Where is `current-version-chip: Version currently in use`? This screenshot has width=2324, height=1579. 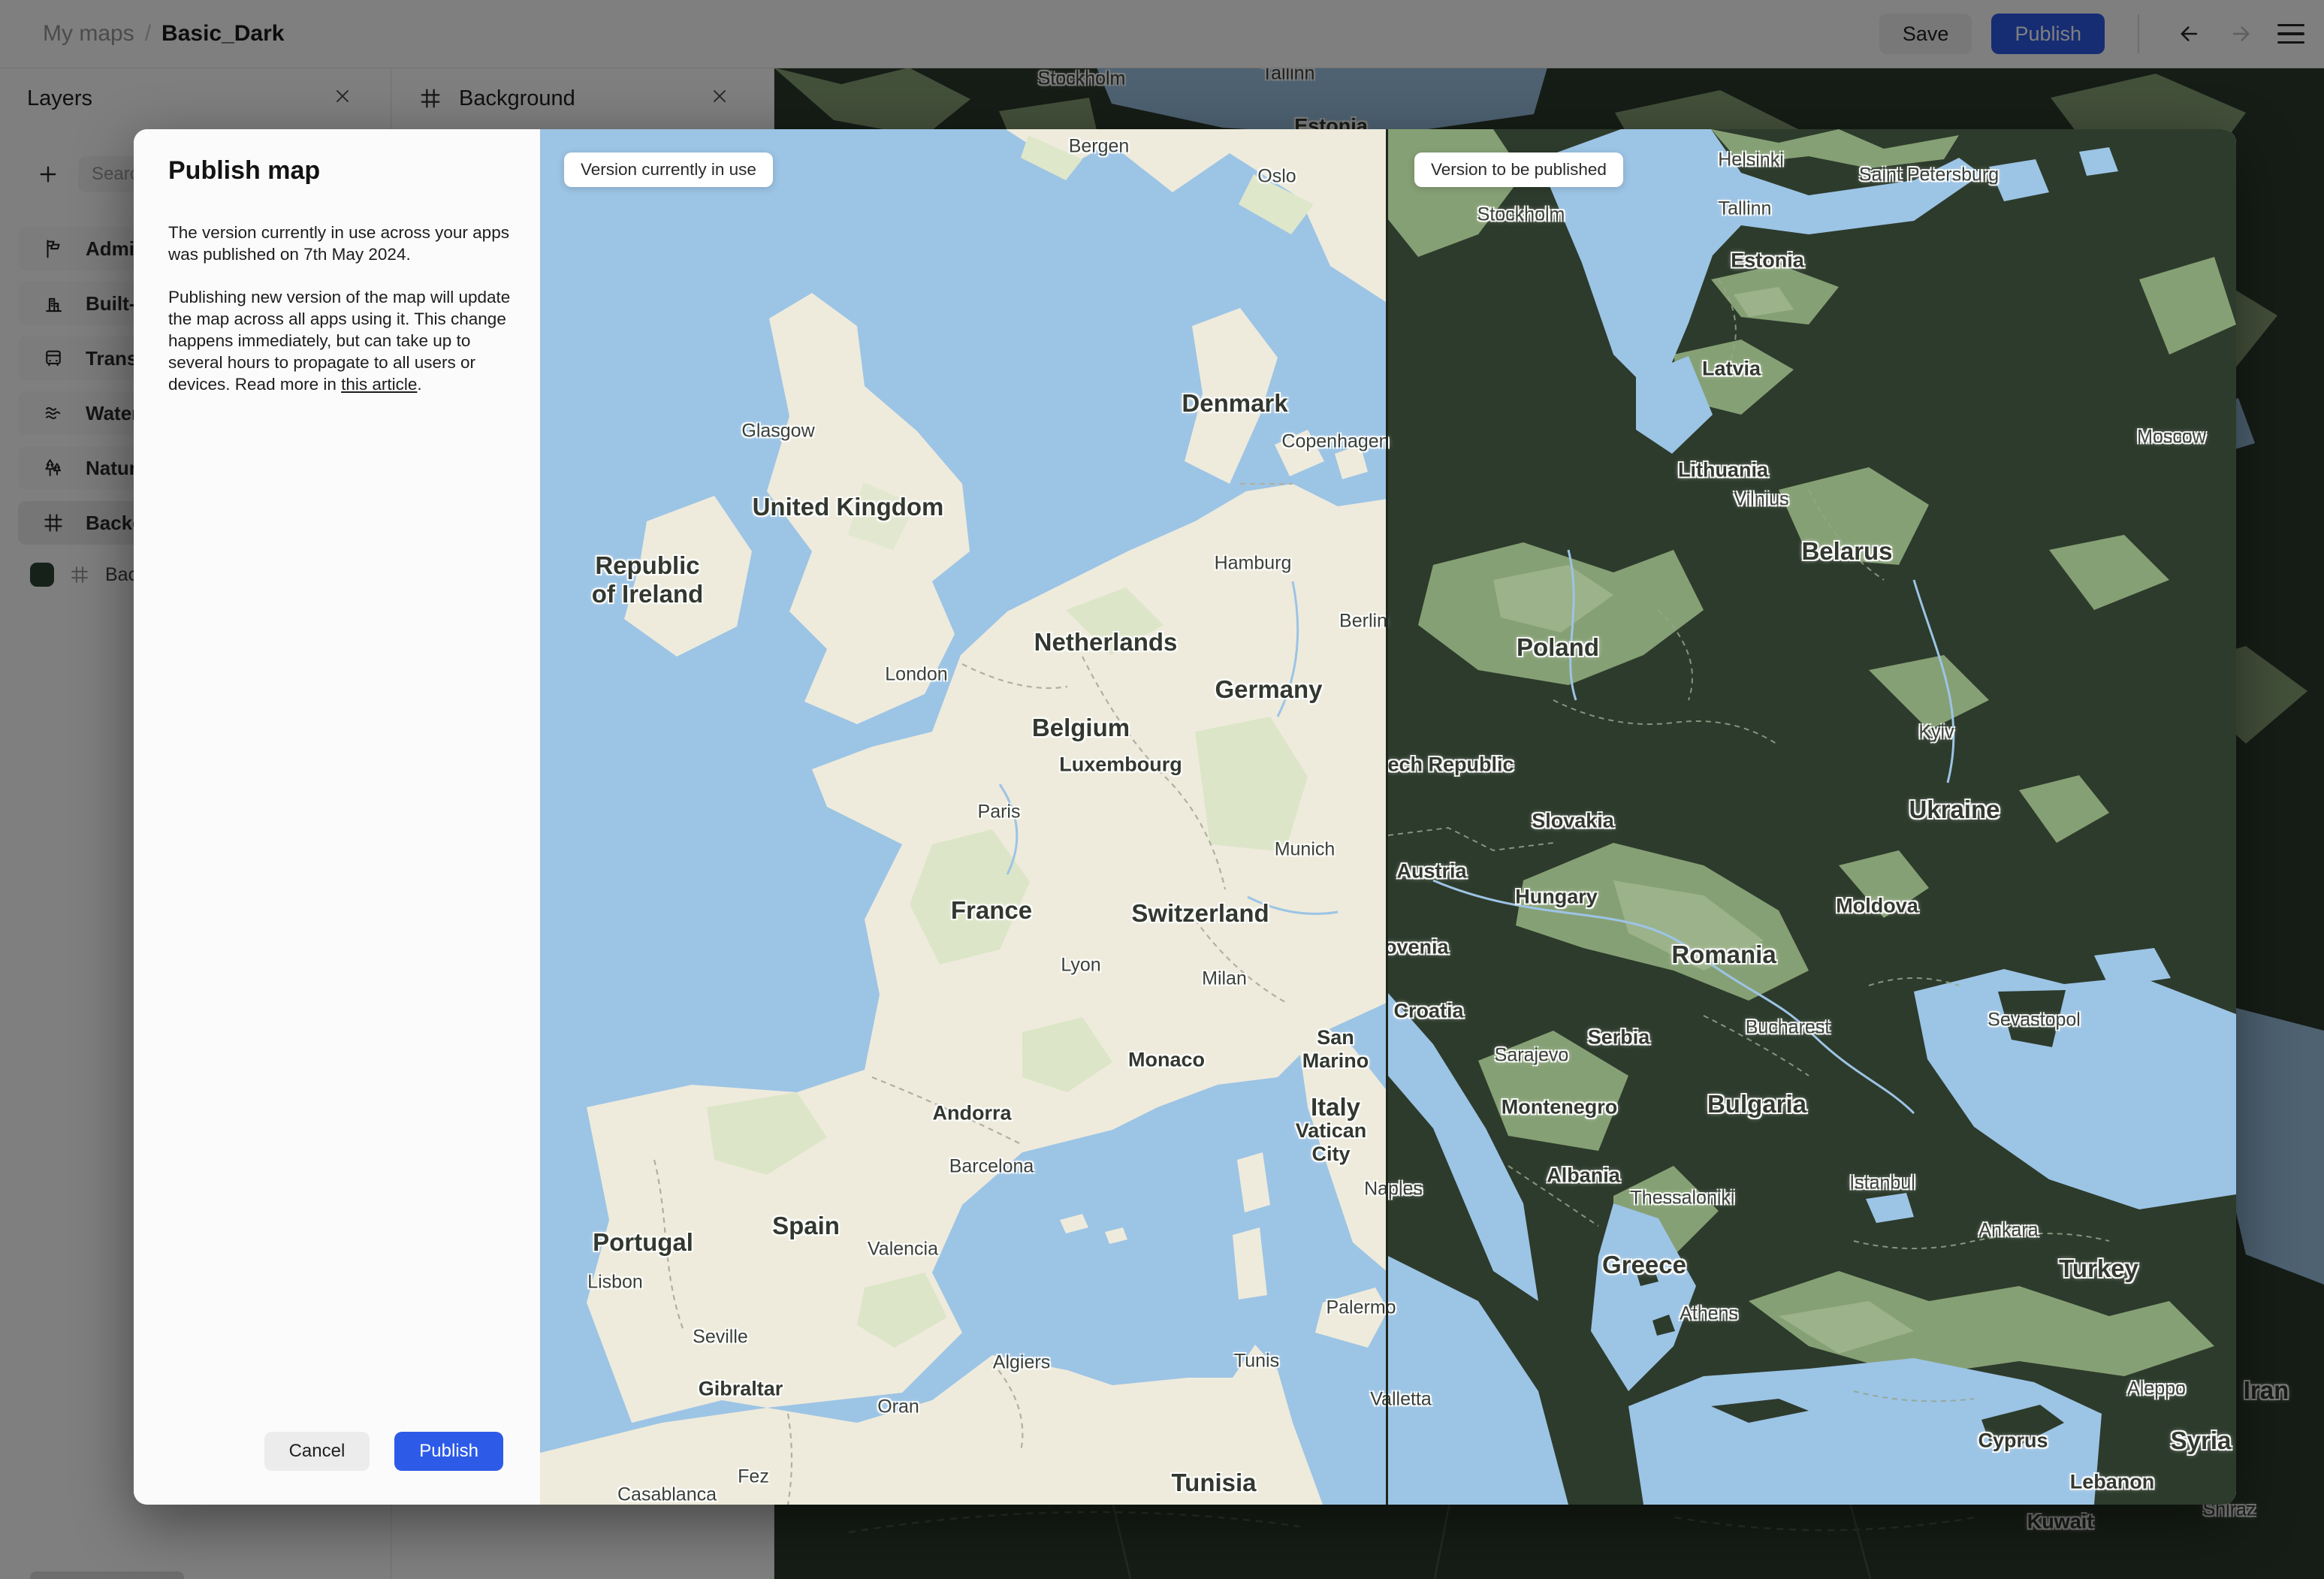
current-version-chip: Version currently in use is located at coordinates (668, 169).